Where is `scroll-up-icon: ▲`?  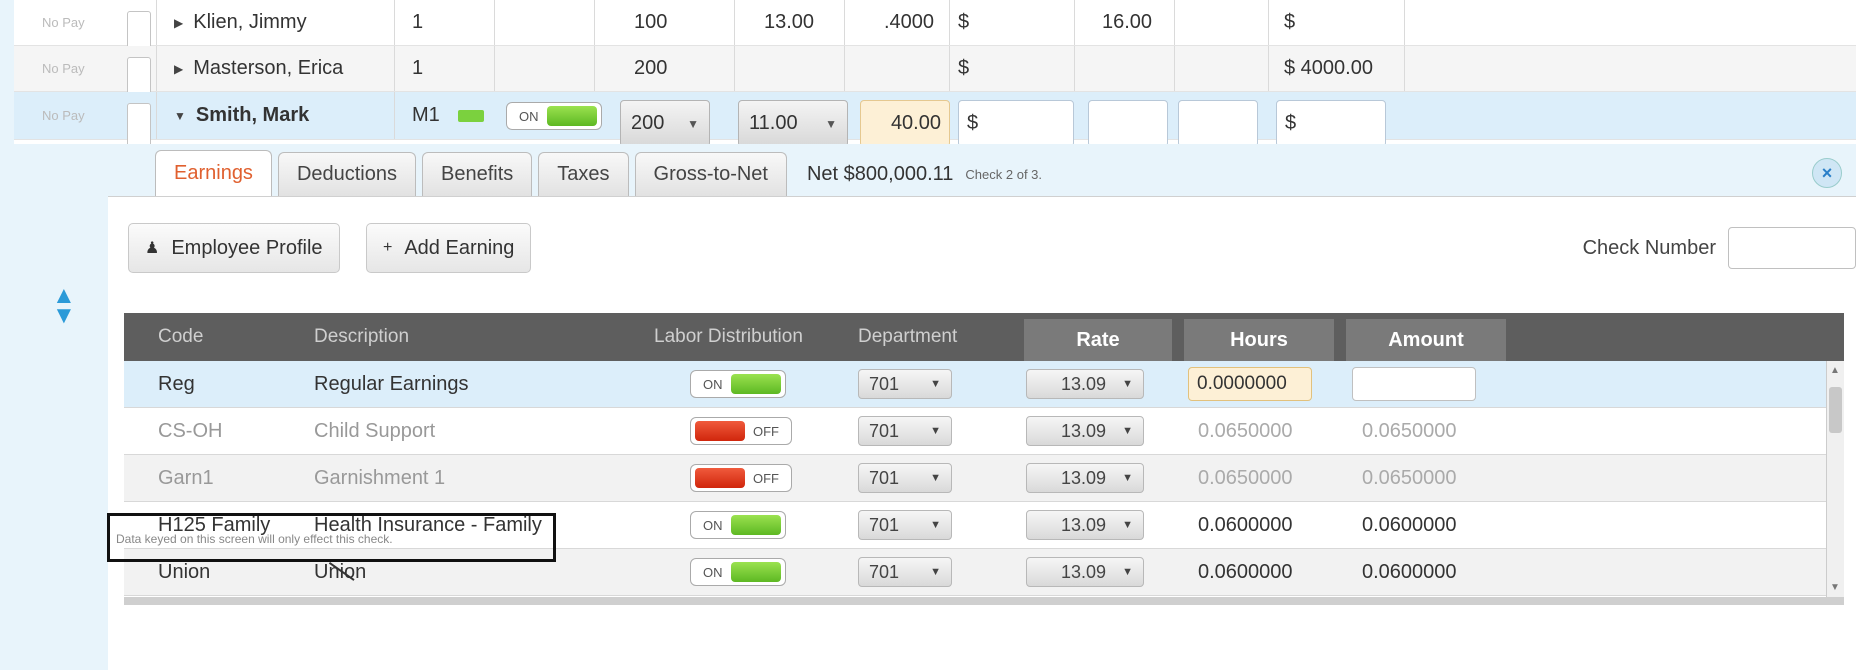
scroll-up-icon: ▲ is located at coordinates (1835, 370).